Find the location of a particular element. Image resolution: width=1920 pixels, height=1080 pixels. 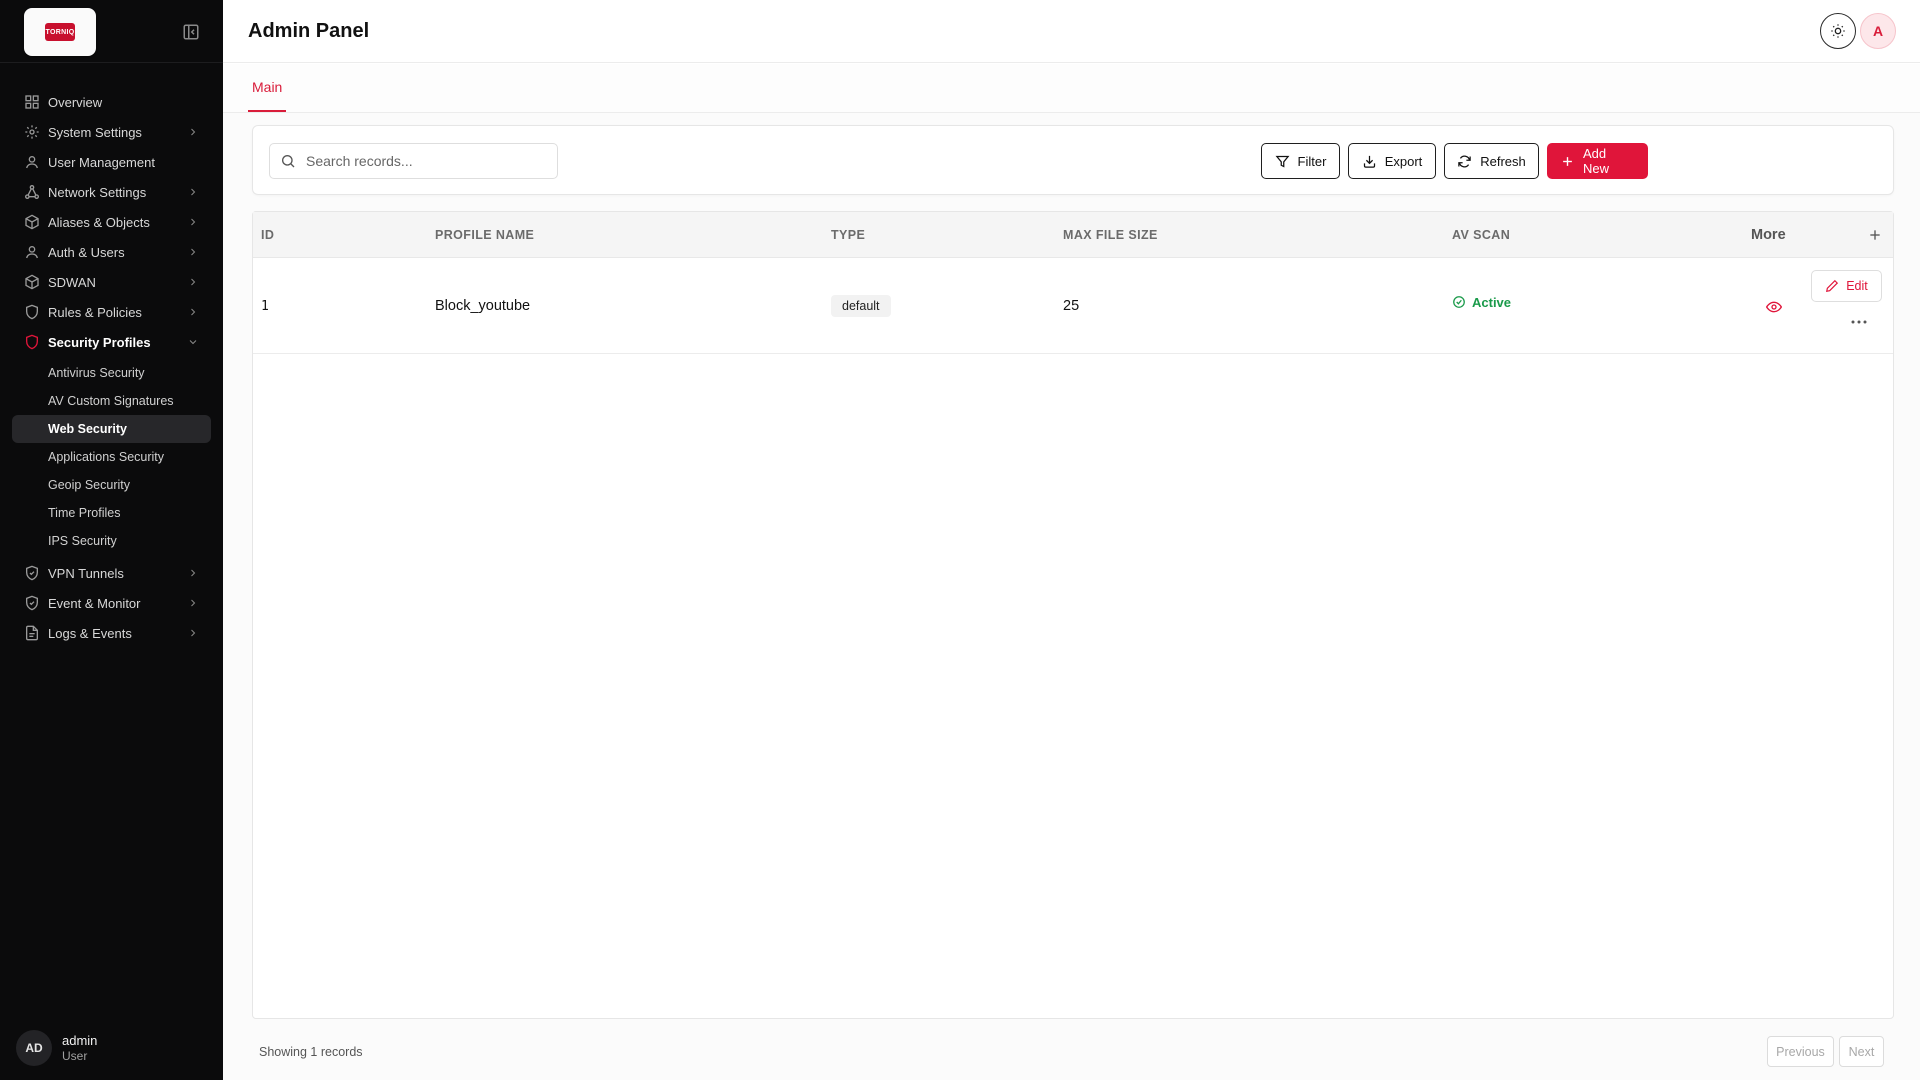

sidebar-item-label: Overview is located at coordinates (75, 102).